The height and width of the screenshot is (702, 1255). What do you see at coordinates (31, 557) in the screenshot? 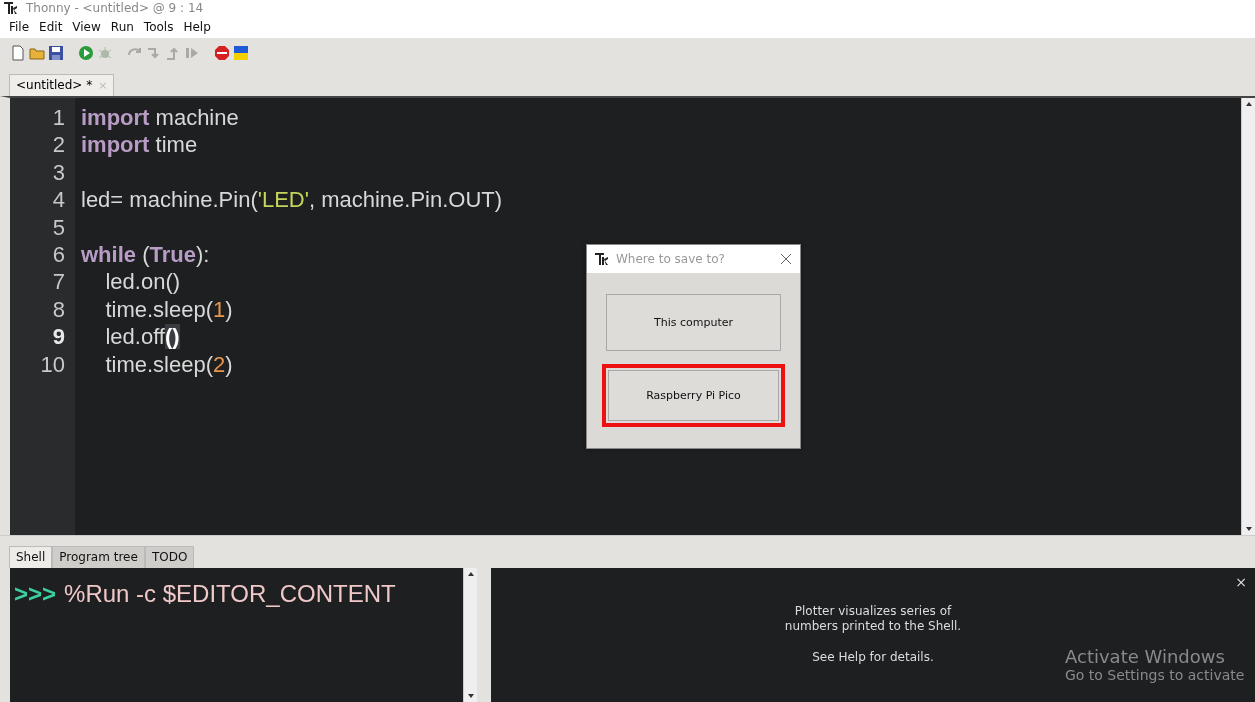
I see `panel-tab: Shell` at bounding box center [31, 557].